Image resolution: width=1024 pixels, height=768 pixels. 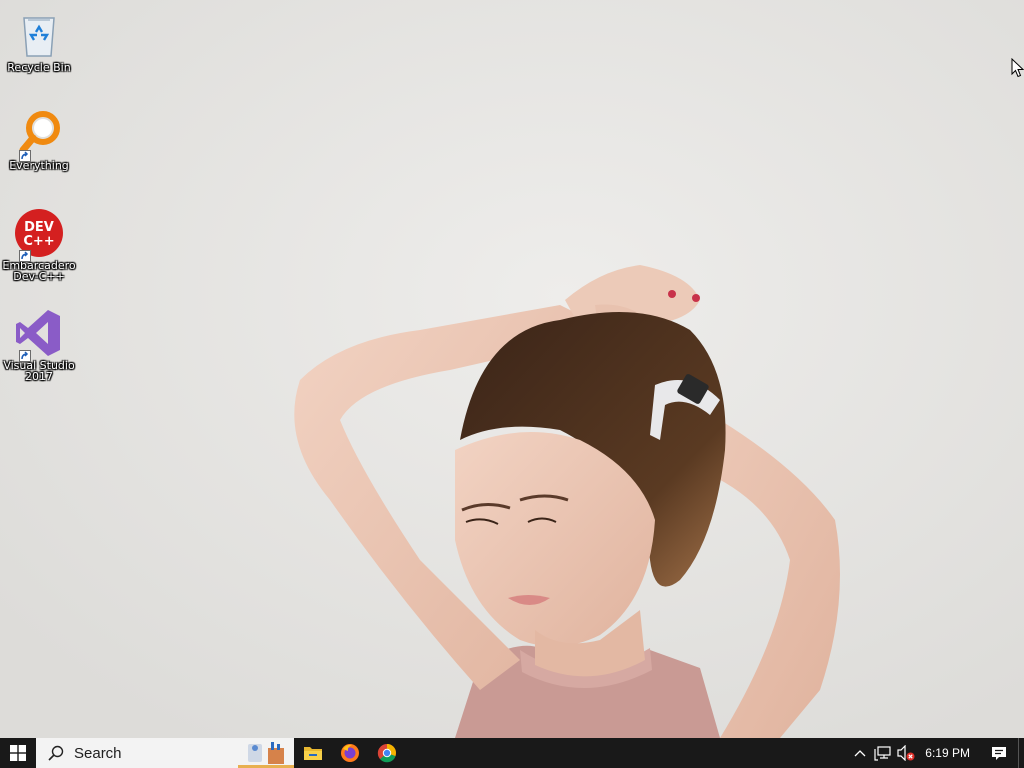 I want to click on desktop-icon-label: Embarcadero Dev-C++, so click(x=39, y=271).